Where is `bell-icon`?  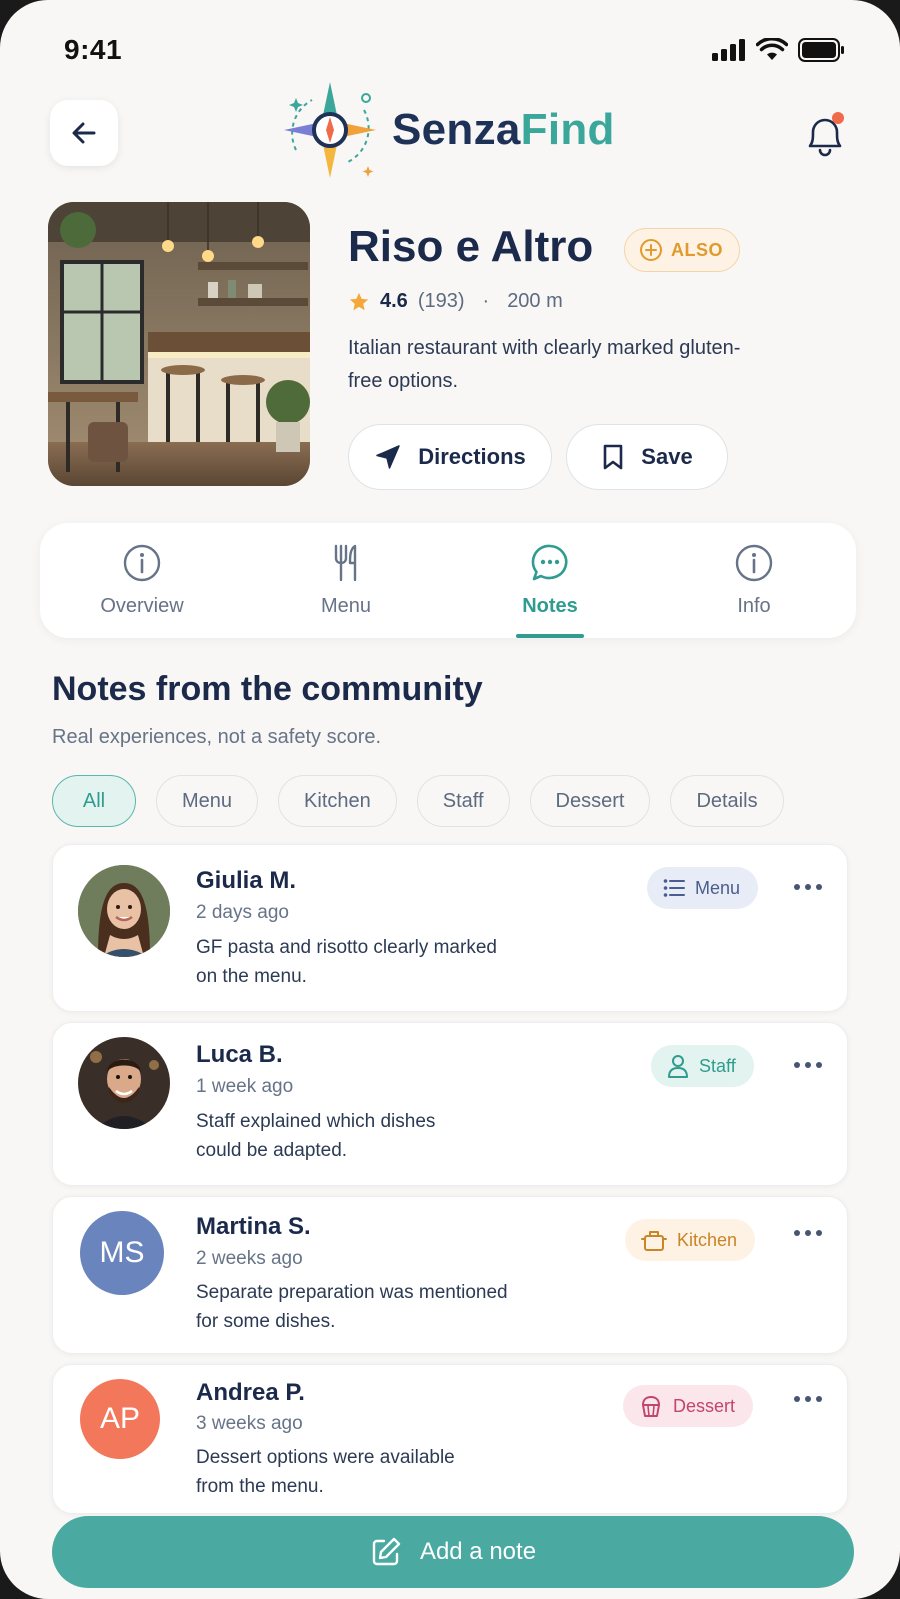 bell-icon is located at coordinates (826, 134).